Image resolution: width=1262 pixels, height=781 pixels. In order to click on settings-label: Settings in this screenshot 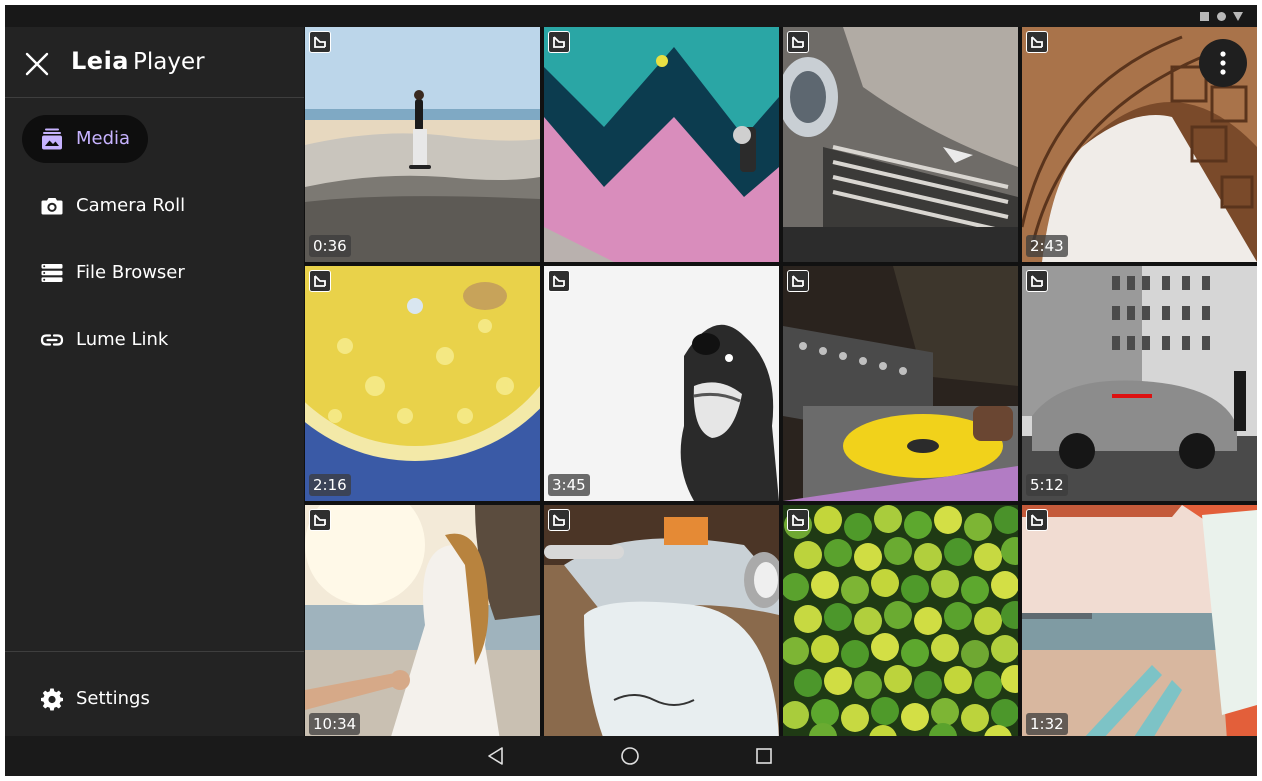, I will do `click(113, 698)`.